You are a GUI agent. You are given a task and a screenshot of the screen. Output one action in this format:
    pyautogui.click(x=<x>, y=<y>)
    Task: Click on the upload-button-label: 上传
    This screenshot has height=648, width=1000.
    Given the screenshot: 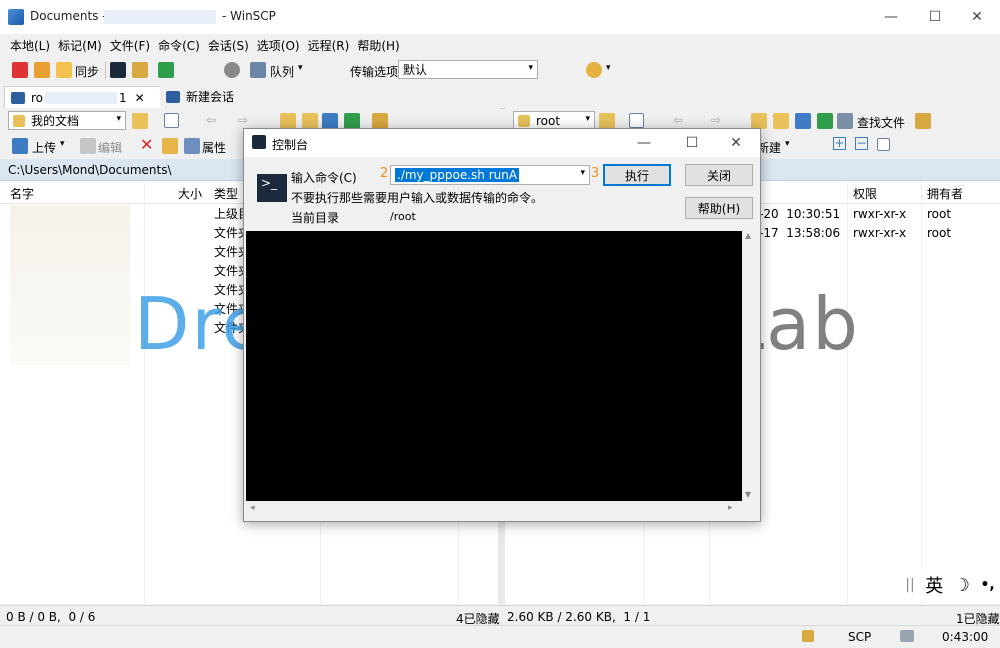 What is the action you would take?
    pyautogui.click(x=44, y=147)
    